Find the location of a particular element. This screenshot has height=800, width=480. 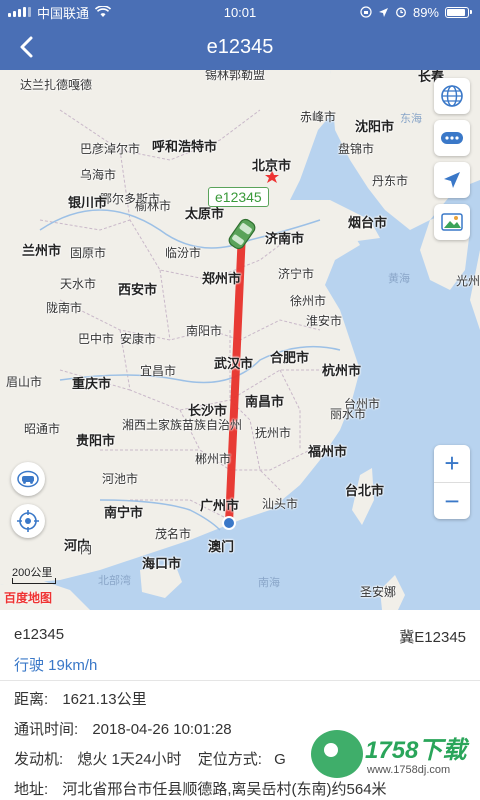

map-city-label: 烟台市 is located at coordinates (368, 222).